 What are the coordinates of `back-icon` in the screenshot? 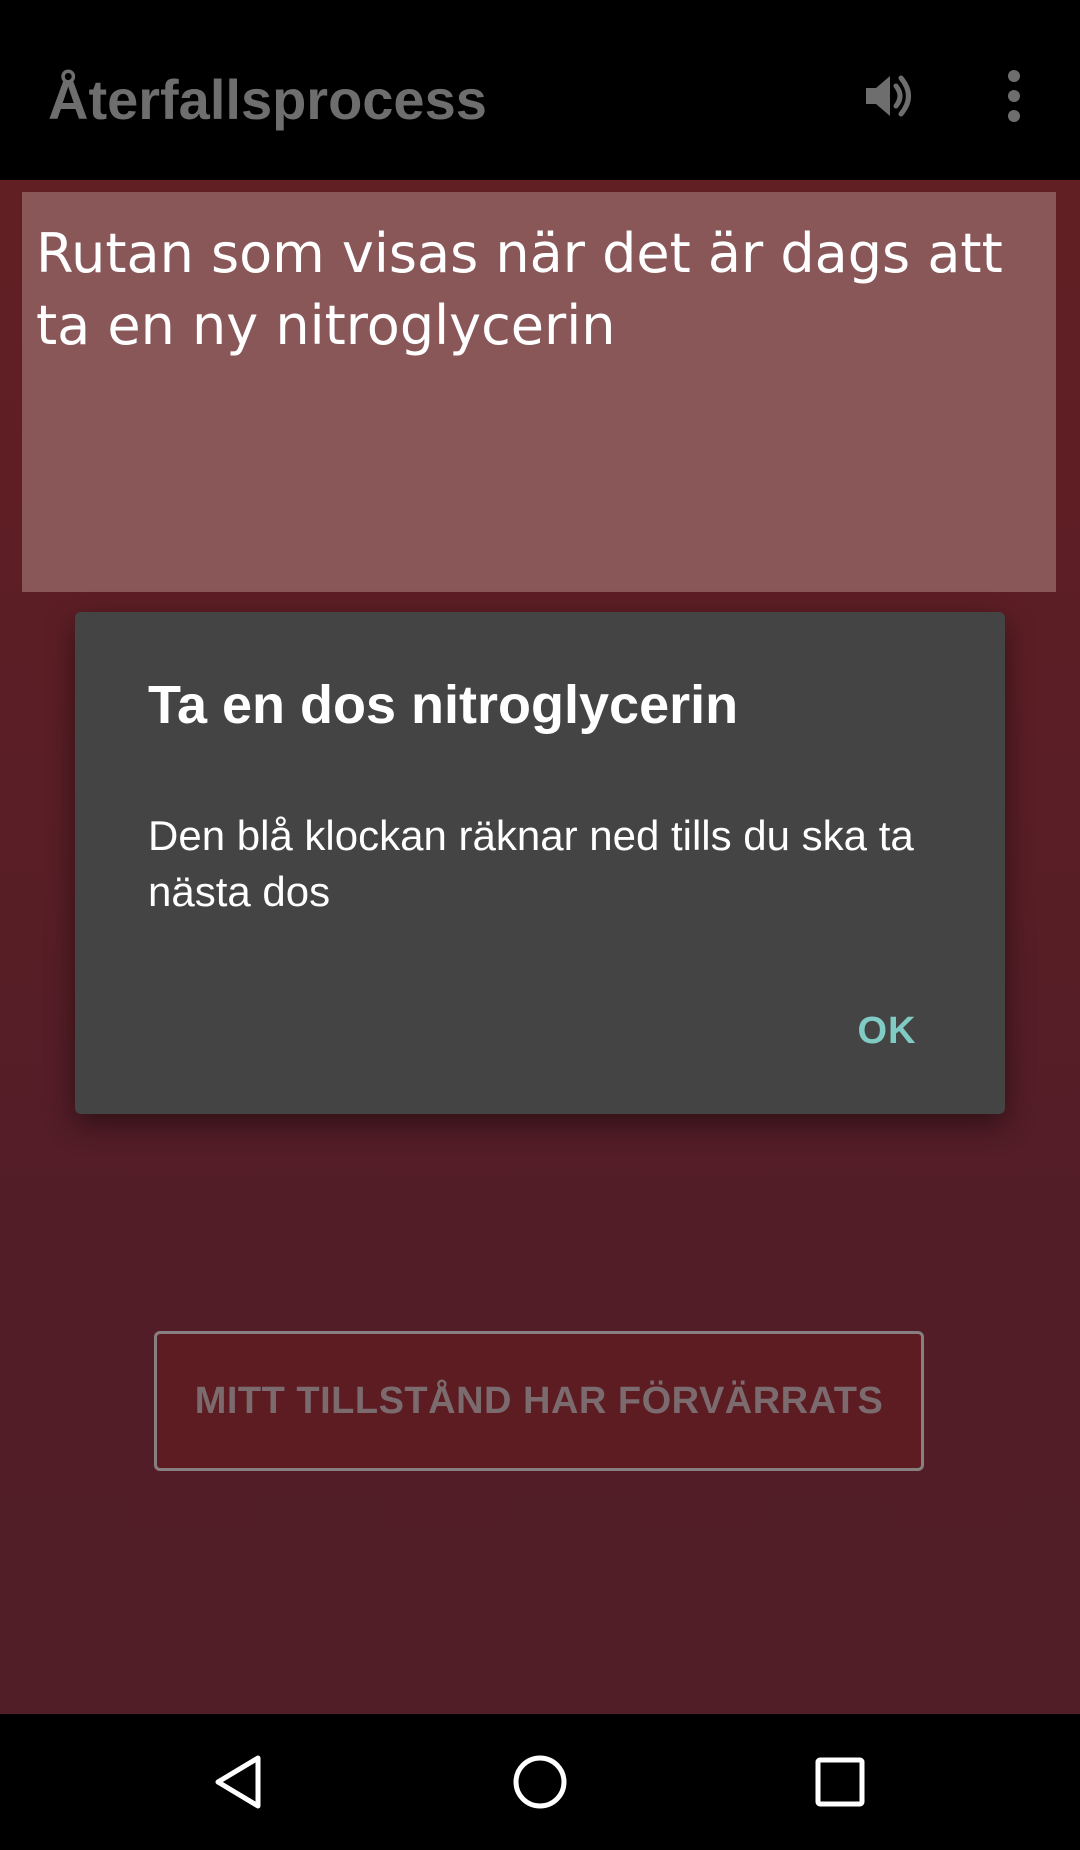 It's located at (240, 1782).